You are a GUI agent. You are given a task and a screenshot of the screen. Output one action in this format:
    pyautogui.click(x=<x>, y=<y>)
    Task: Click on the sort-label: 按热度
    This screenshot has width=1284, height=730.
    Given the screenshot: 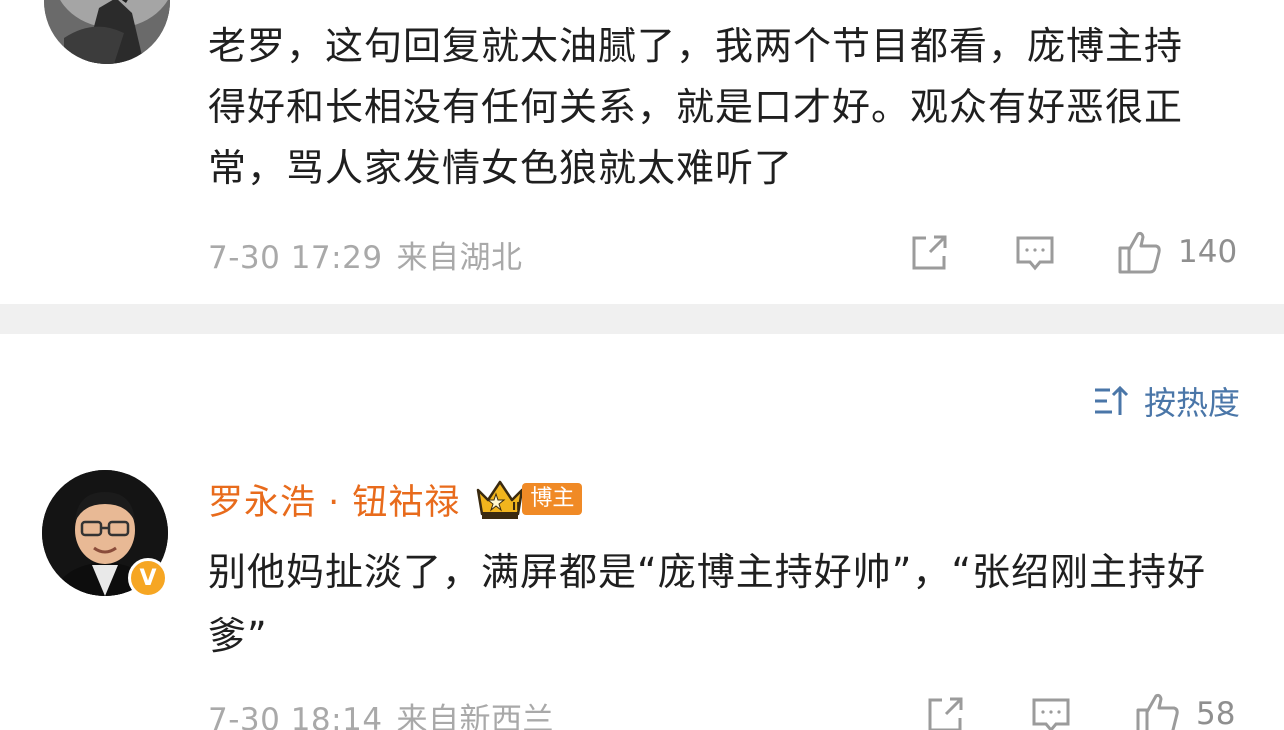 What is the action you would take?
    pyautogui.click(x=1191, y=403)
    